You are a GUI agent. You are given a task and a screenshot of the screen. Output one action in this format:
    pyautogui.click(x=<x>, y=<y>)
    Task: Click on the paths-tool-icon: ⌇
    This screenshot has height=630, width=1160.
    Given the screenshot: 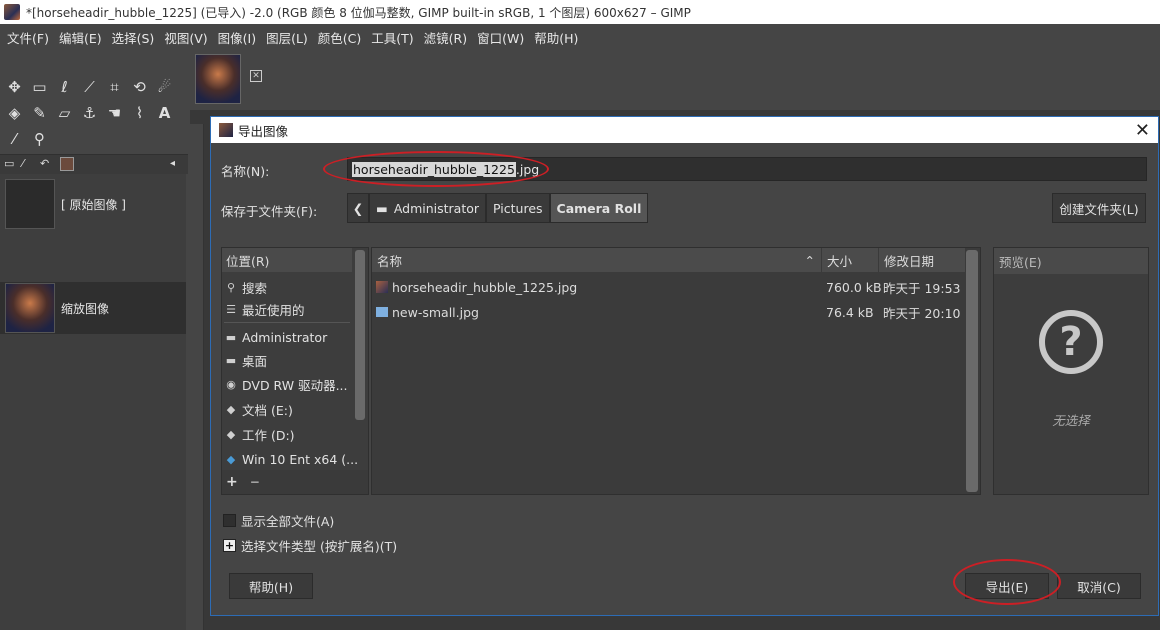 What is the action you would take?
    pyautogui.click(x=139, y=112)
    